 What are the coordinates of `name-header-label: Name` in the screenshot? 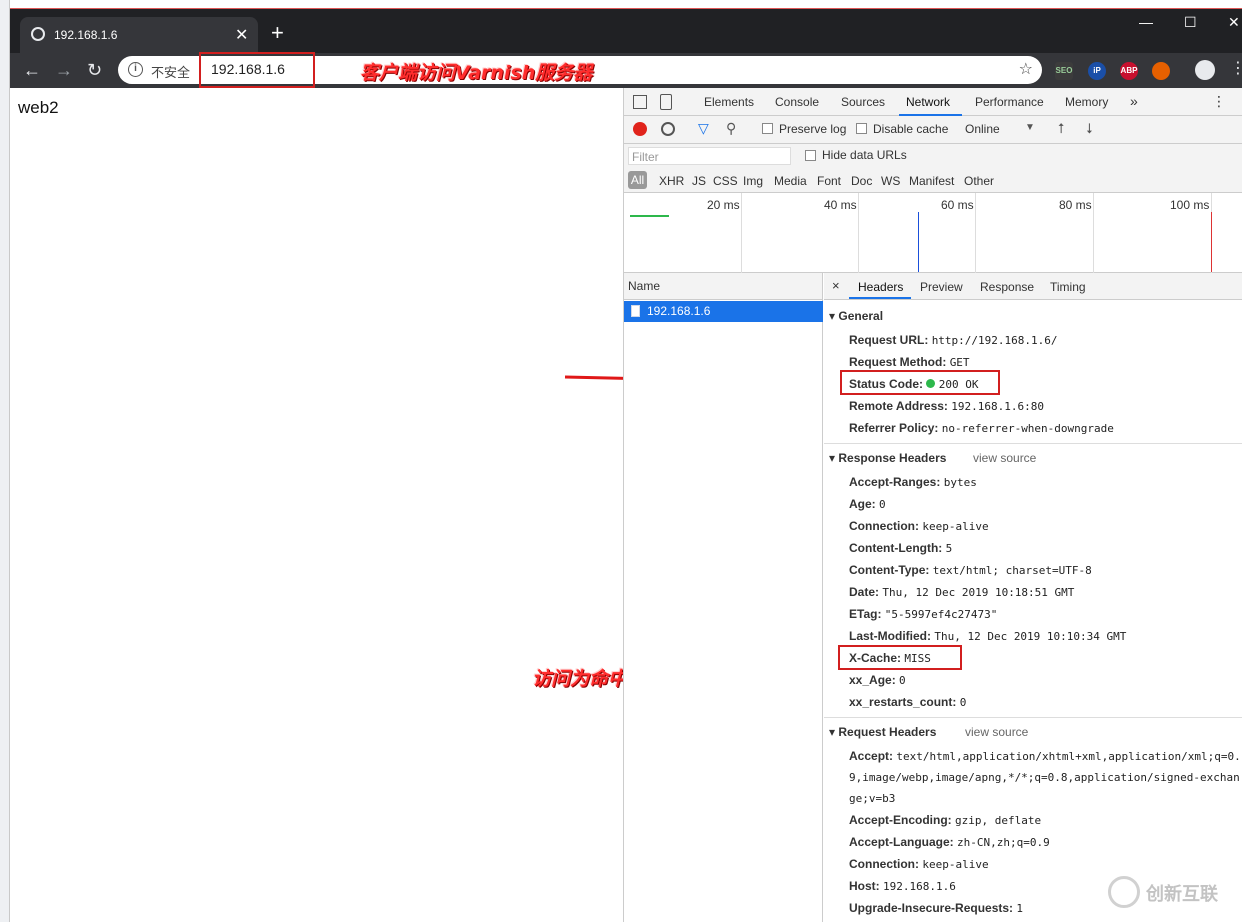 It's located at (644, 286).